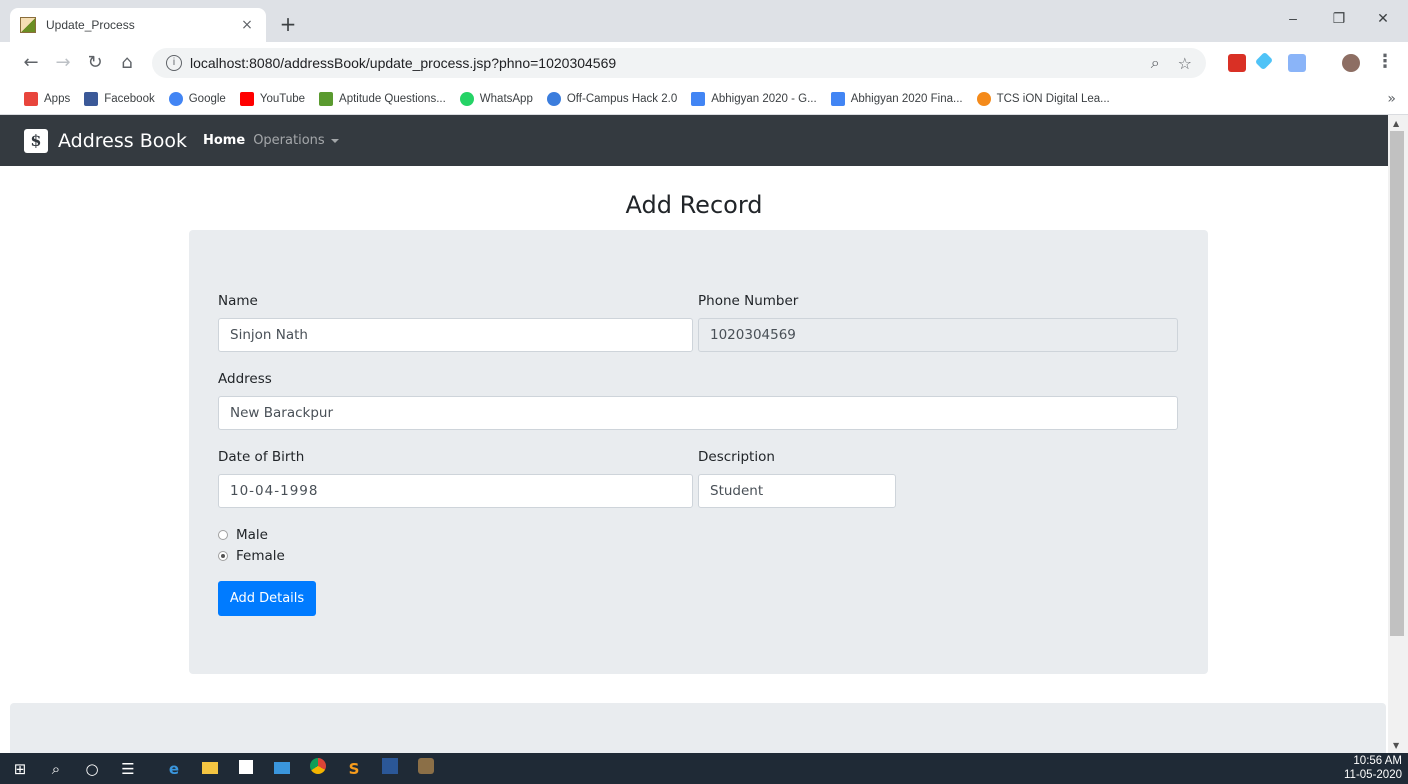 The image size is (1408, 784). What do you see at coordinates (698, 728) in the screenshot?
I see `page-footer` at bounding box center [698, 728].